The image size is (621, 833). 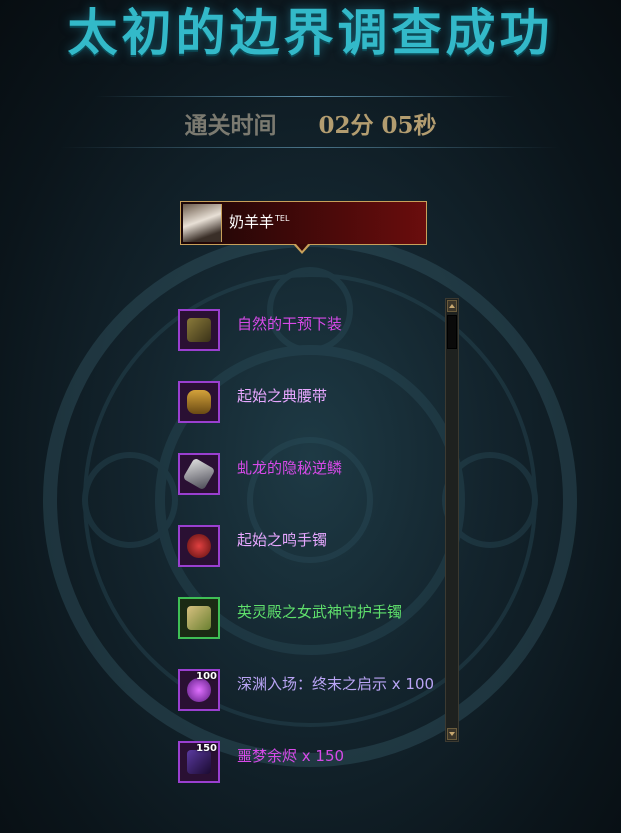 What do you see at coordinates (320, 612) in the screenshot?
I see `reward-name: 英灵殿之女武神守护手镯` at bounding box center [320, 612].